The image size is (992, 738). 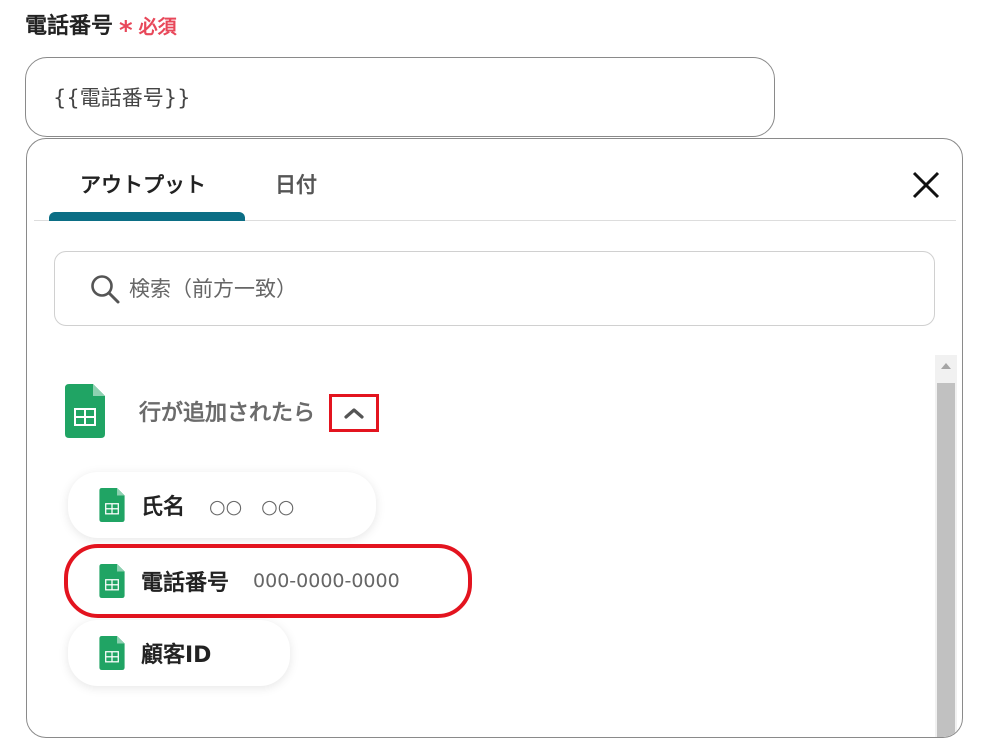 I want to click on tab-bar: アウトプット 日付, so click(x=495, y=180).